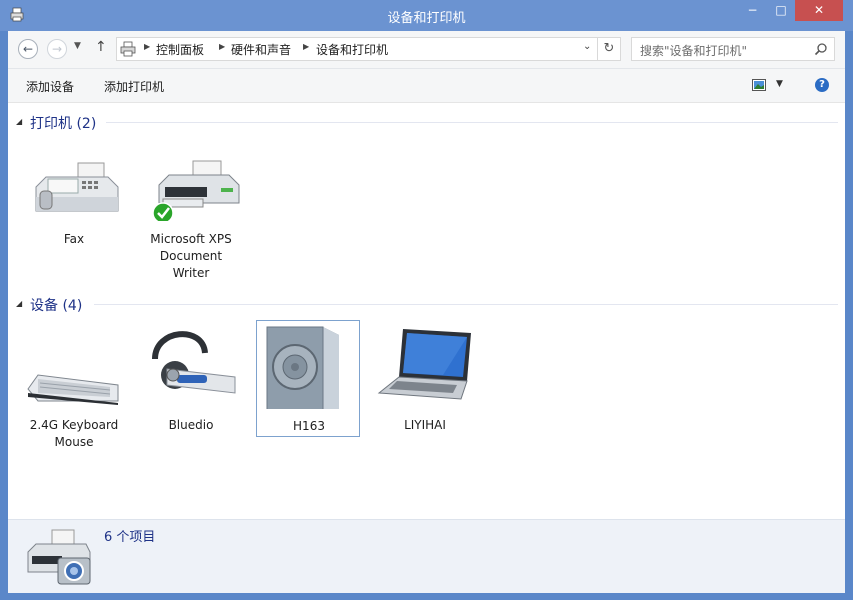 The height and width of the screenshot is (600, 853). I want to click on window-title: 设备和打印机, so click(426, 18).